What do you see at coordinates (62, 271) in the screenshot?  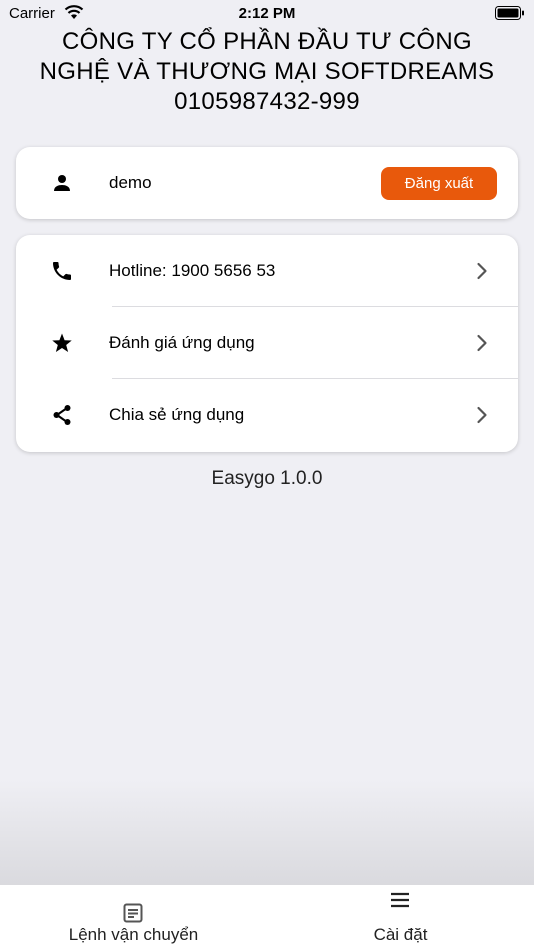 I see `phone-icon` at bounding box center [62, 271].